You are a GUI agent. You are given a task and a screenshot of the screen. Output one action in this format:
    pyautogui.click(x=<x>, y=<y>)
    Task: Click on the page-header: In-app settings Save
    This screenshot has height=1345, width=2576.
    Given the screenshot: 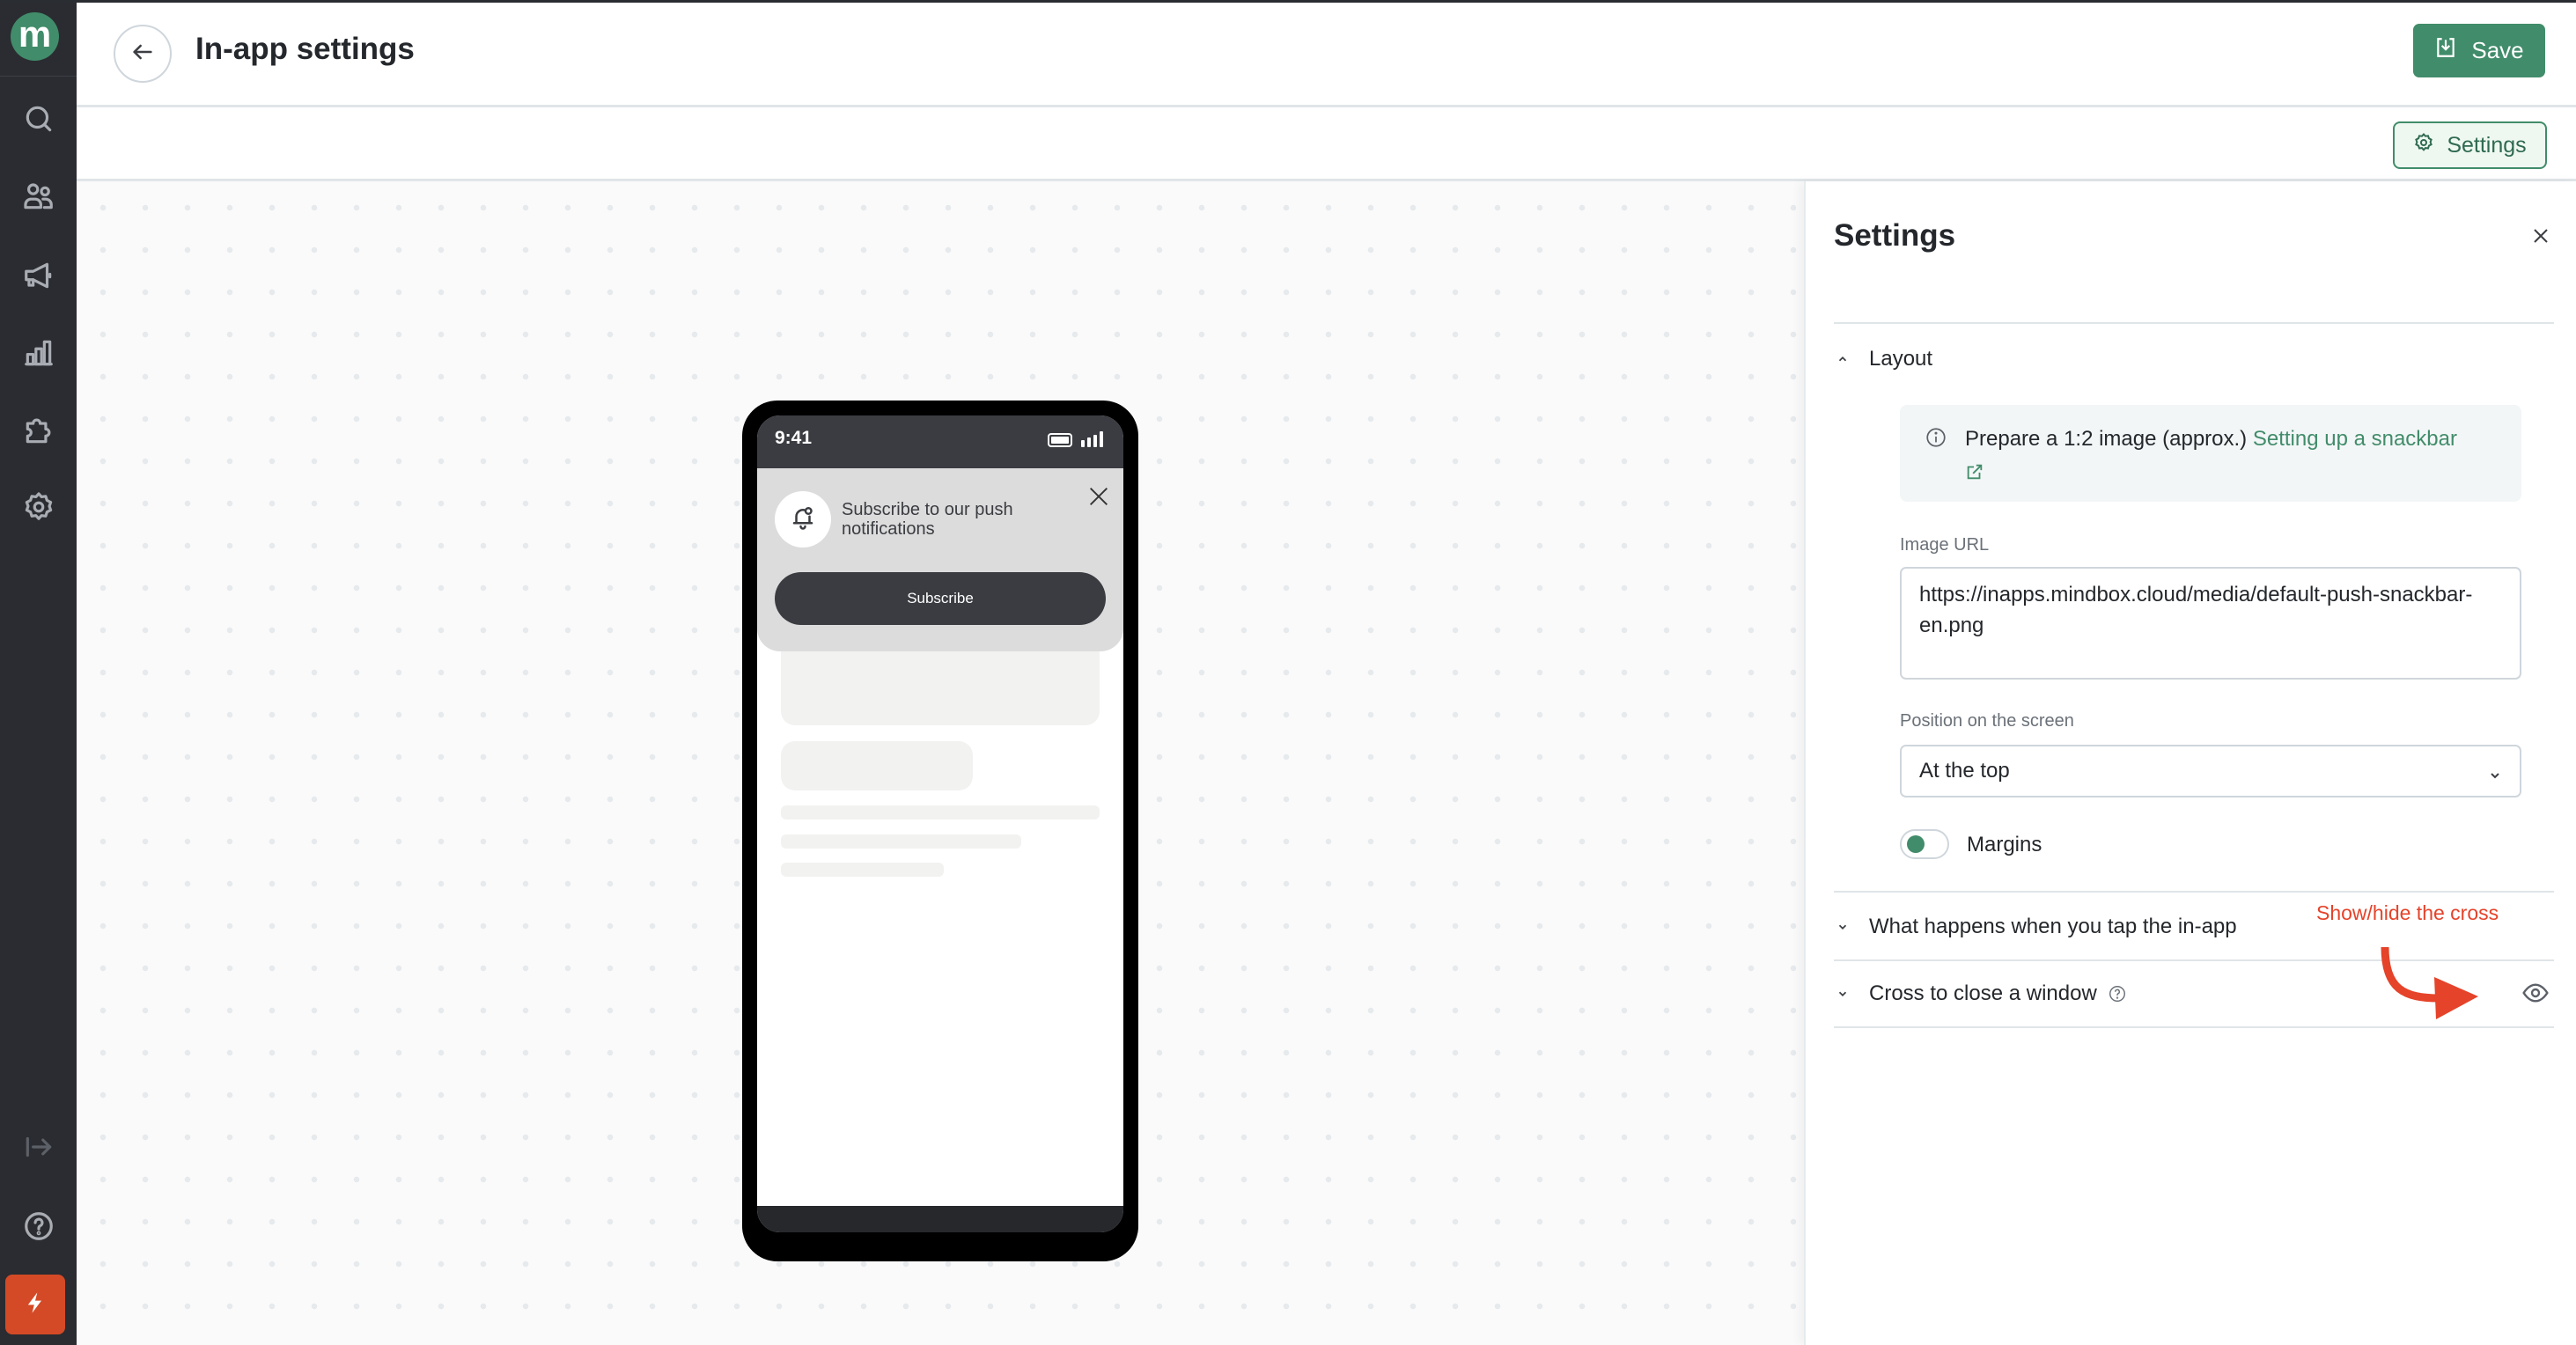 What is the action you would take?
    pyautogui.click(x=1327, y=53)
    